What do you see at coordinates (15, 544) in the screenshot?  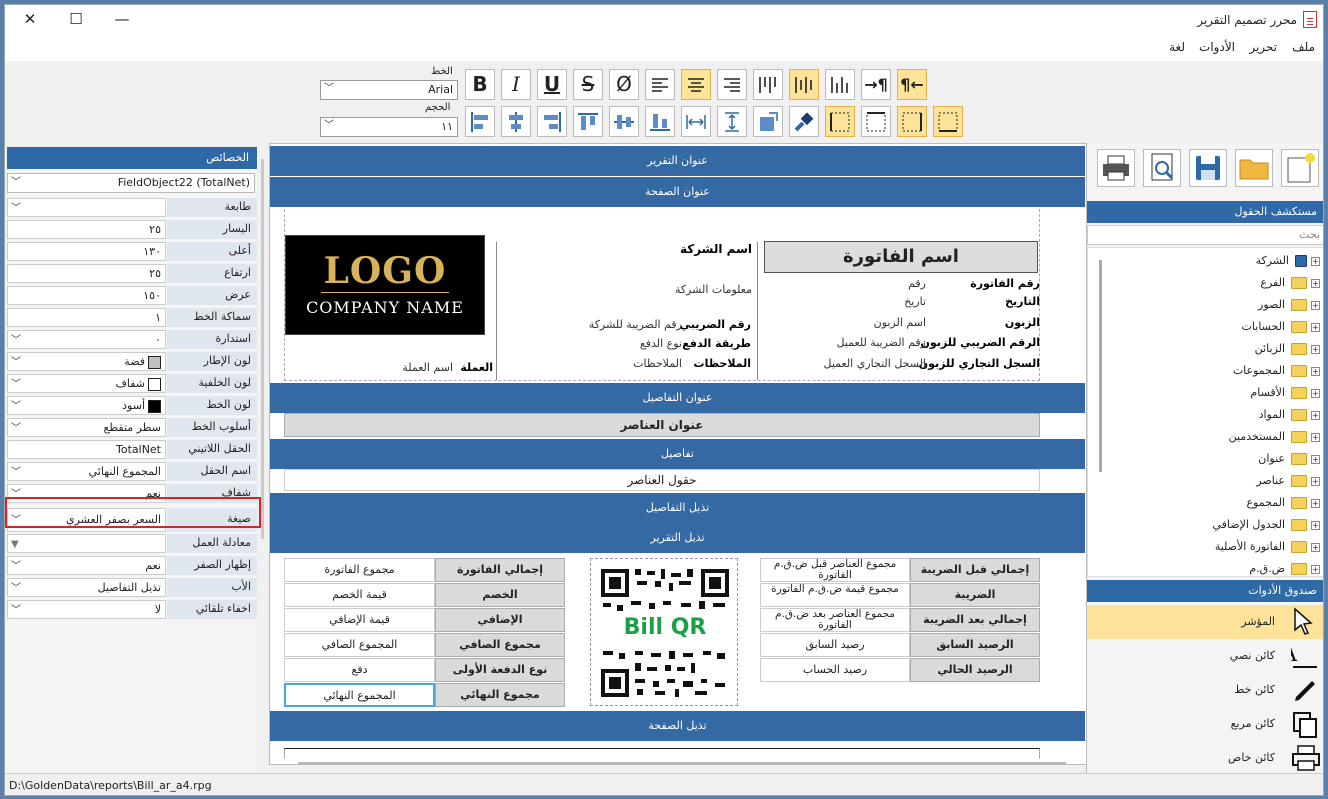 I see `formula-expand-icon: ▼` at bounding box center [15, 544].